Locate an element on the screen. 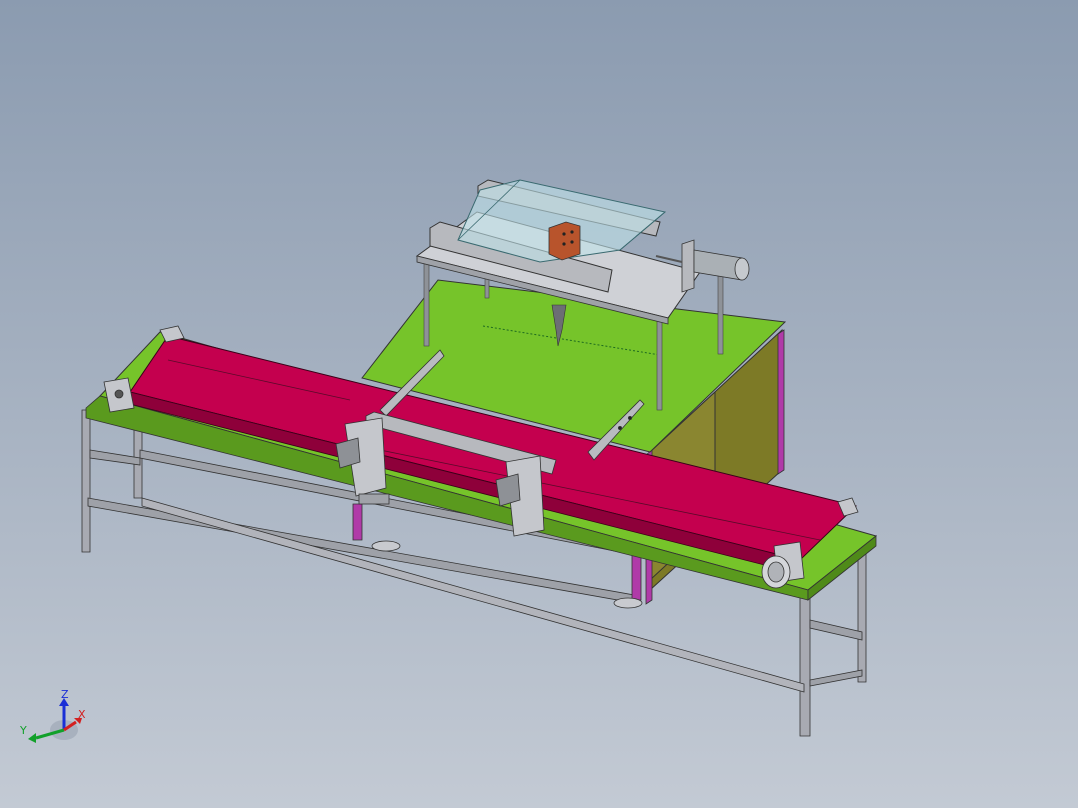  y-axis-label: Y is located at coordinates (23, 730).